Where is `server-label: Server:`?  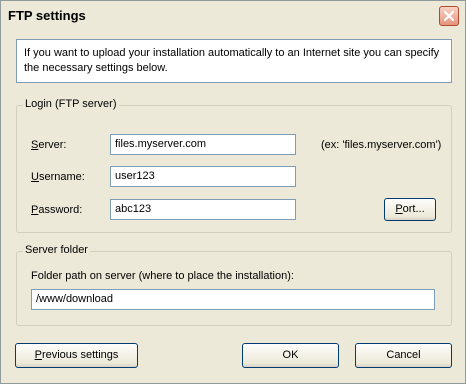 server-label: Server: is located at coordinates (49, 145).